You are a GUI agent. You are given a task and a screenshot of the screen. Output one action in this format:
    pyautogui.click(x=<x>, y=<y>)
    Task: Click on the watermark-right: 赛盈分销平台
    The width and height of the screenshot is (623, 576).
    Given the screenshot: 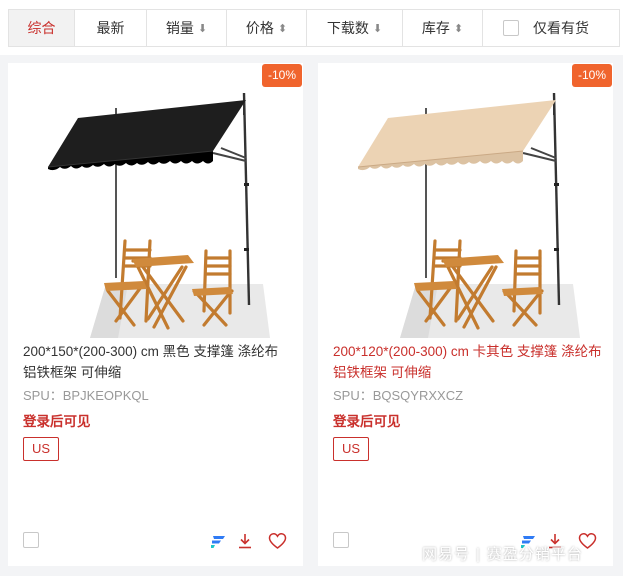 What is the action you would take?
    pyautogui.click(x=534, y=554)
    